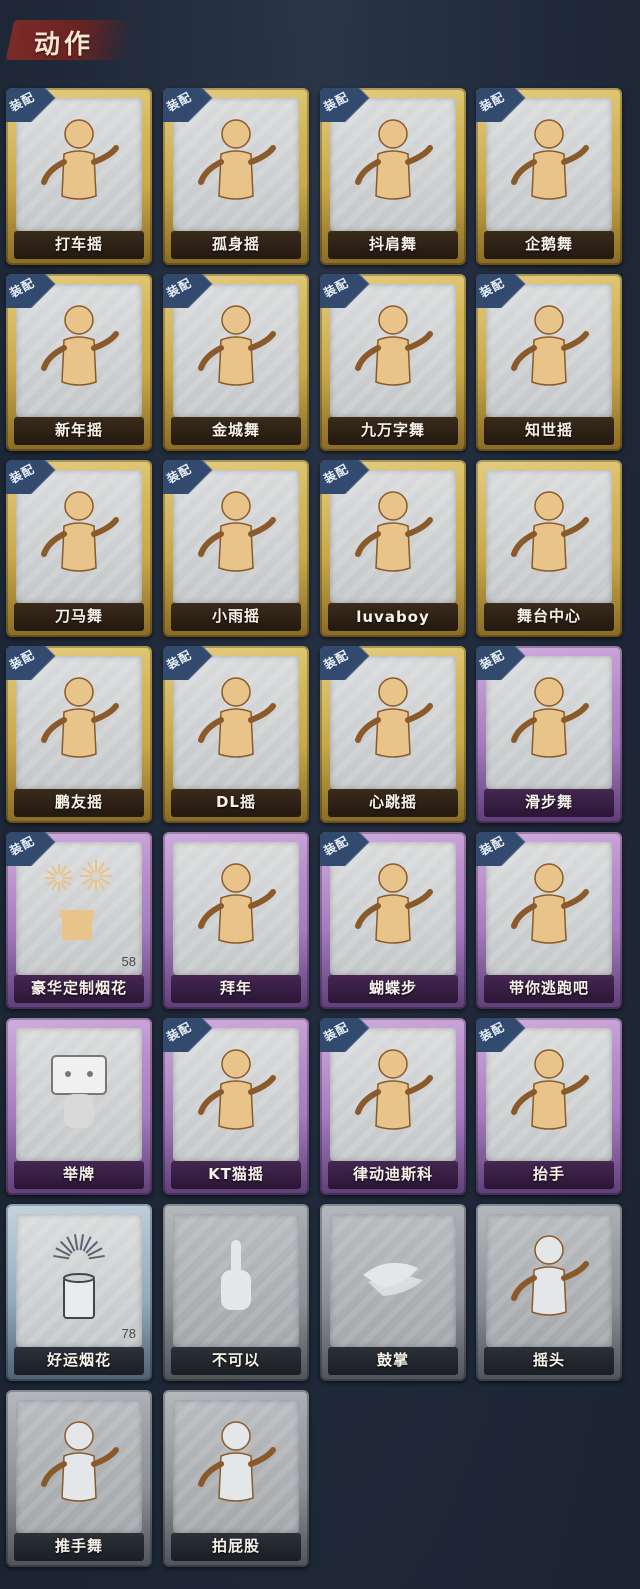 The width and height of the screenshot is (640, 1589). What do you see at coordinates (78, 244) in the screenshot?
I see `emote-name: 打车摇` at bounding box center [78, 244].